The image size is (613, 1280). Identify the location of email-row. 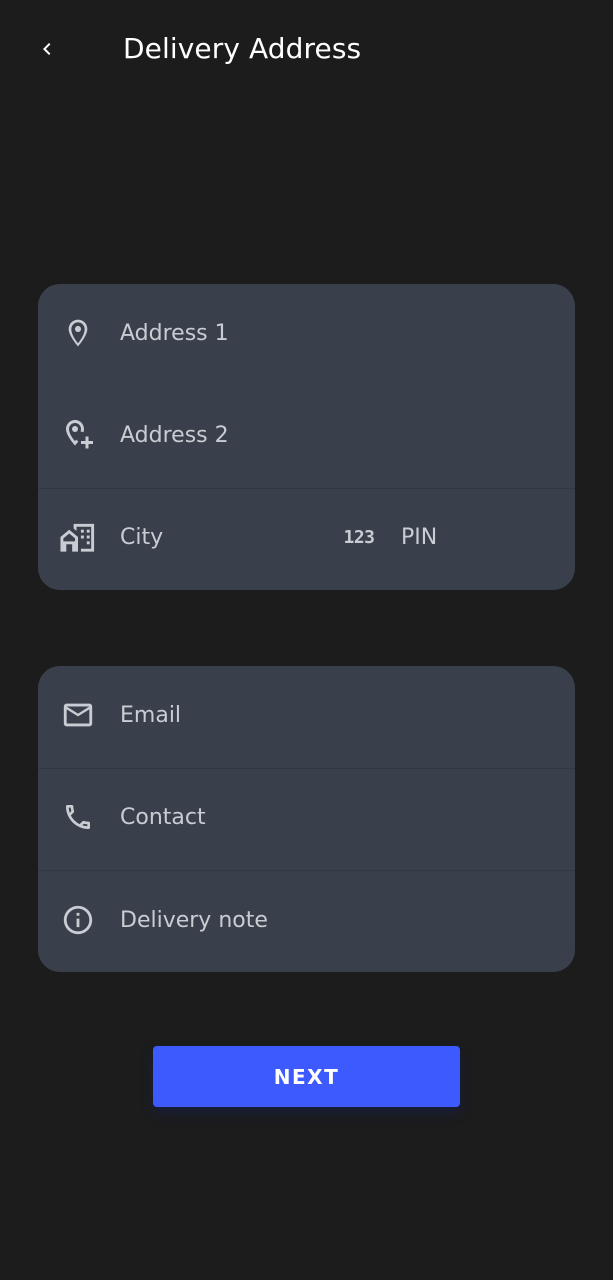
(306, 717).